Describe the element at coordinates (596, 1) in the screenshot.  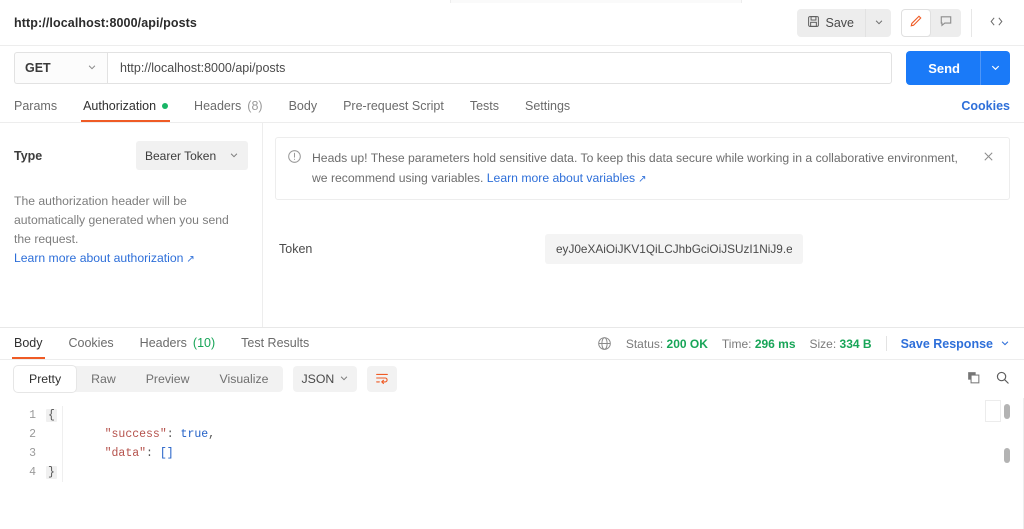
I see `tab-stub` at that location.